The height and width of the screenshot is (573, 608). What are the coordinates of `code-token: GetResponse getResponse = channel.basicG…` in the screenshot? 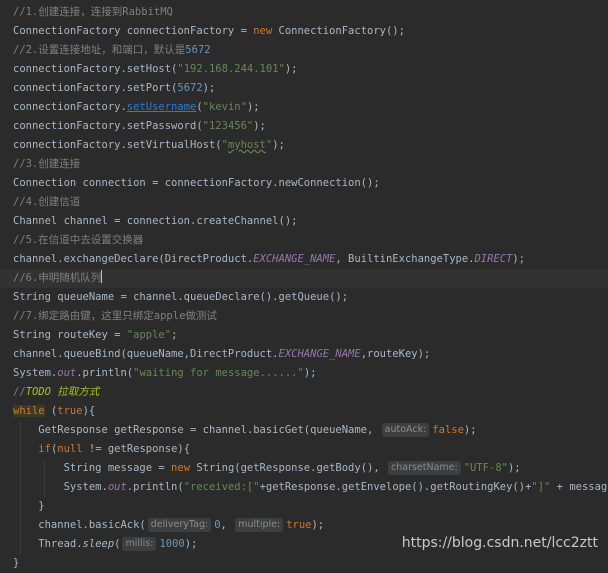 It's located at (196, 430).